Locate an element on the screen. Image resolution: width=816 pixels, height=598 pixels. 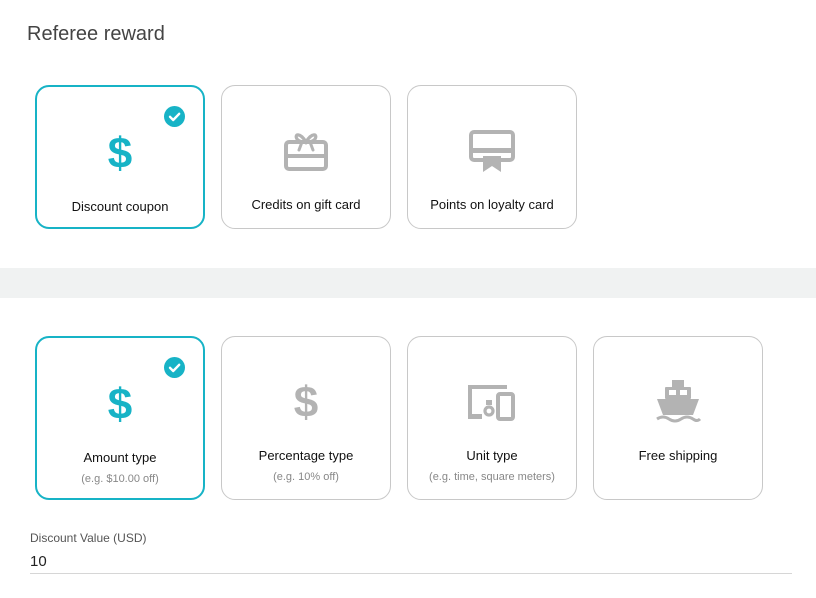
discount-option-amount: $ Amount type (e.g. $10.00 off) is located at coordinates (120, 418).